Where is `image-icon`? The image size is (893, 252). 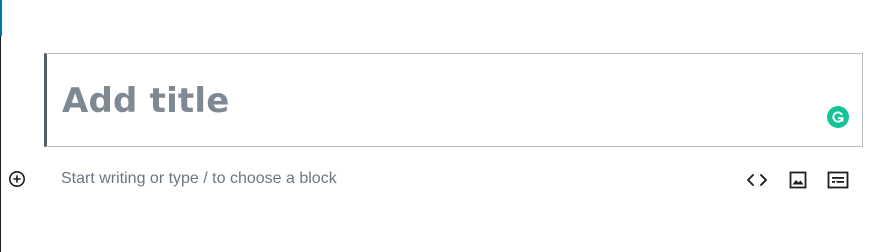
image-icon is located at coordinates (798, 180).